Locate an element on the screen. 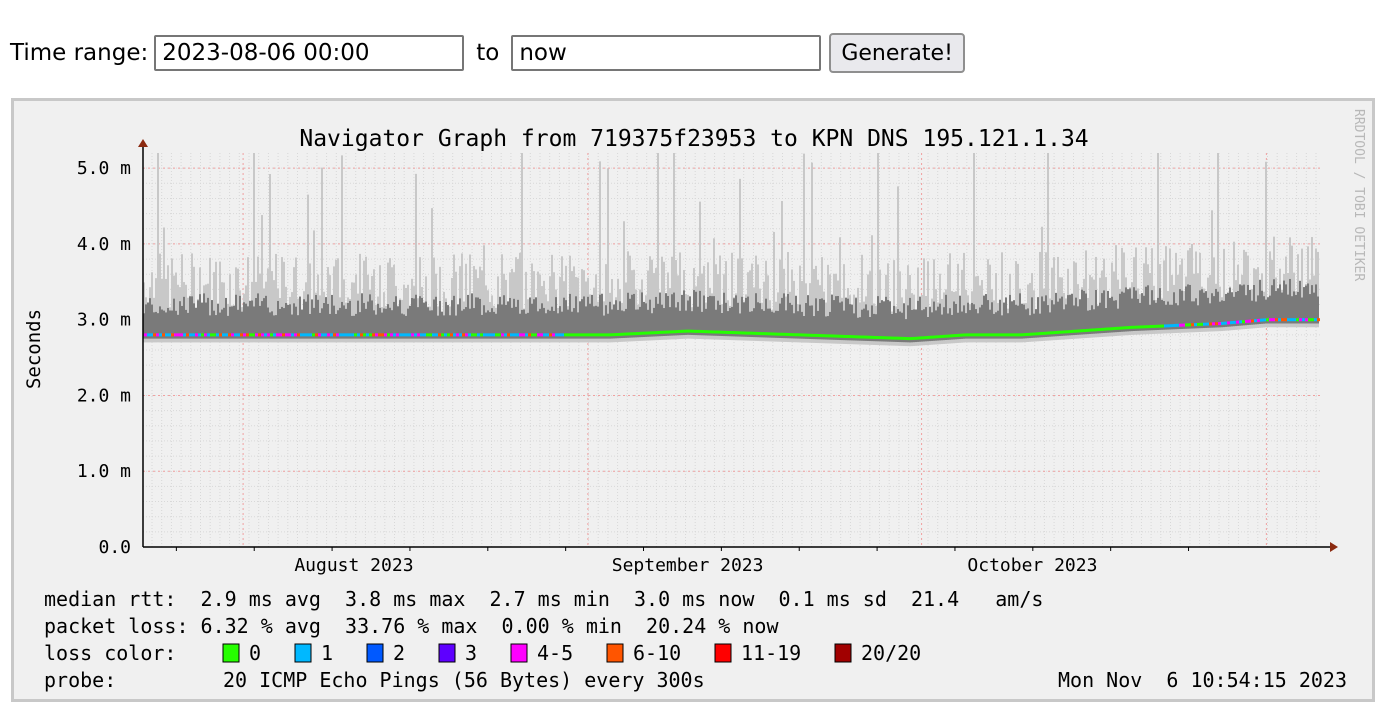 This screenshot has height=706, width=1385. y-tick-label: 2.0 m is located at coordinates (104, 395).